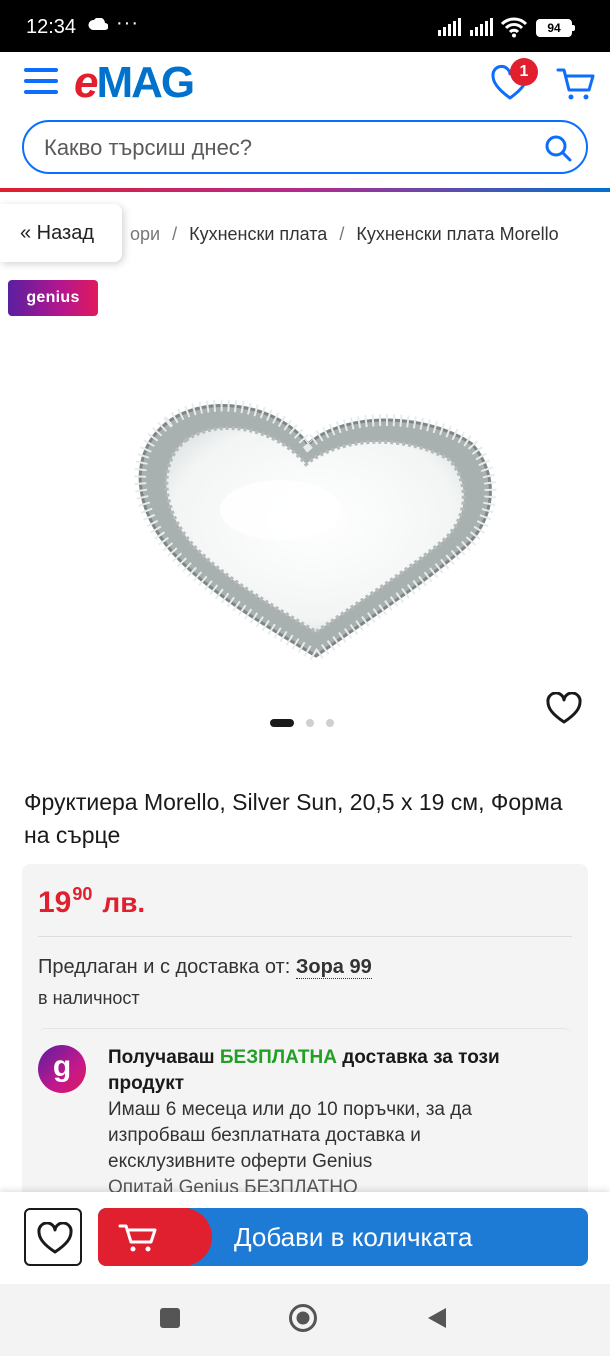  I want to click on search-icon, so click(558, 148).